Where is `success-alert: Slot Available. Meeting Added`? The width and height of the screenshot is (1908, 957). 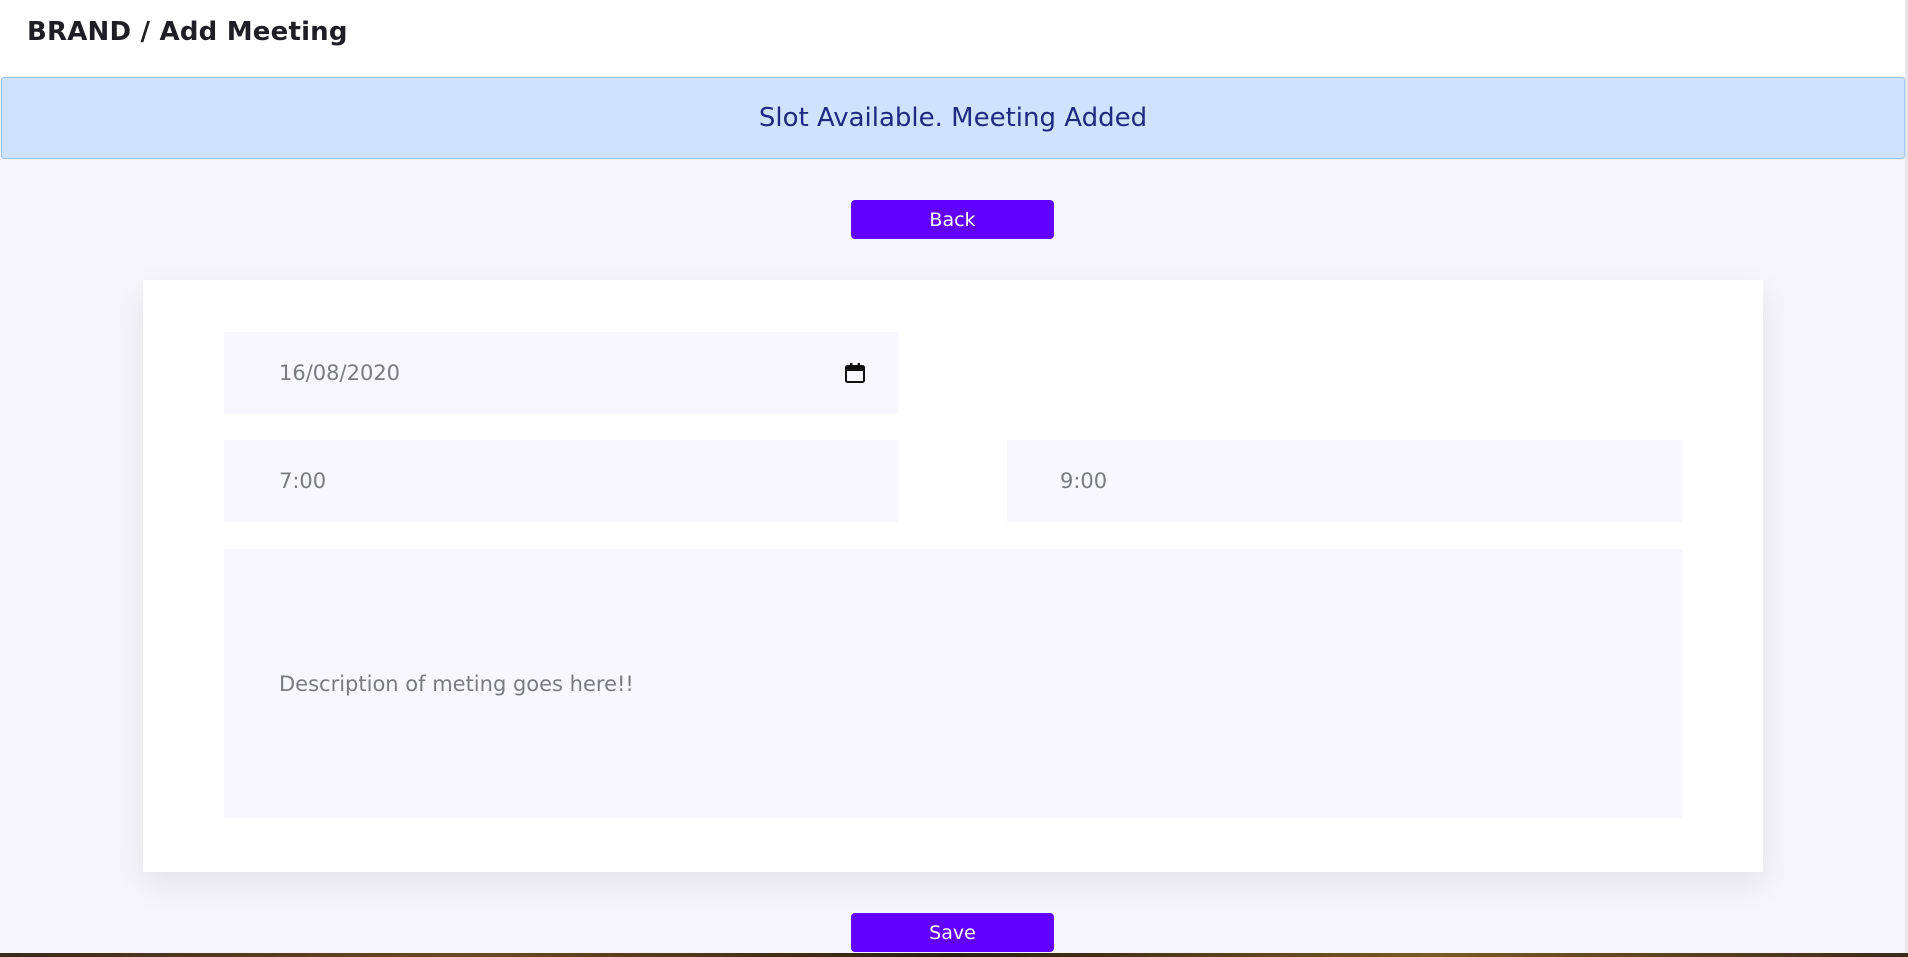 success-alert: Slot Available. Meeting Added is located at coordinates (953, 118).